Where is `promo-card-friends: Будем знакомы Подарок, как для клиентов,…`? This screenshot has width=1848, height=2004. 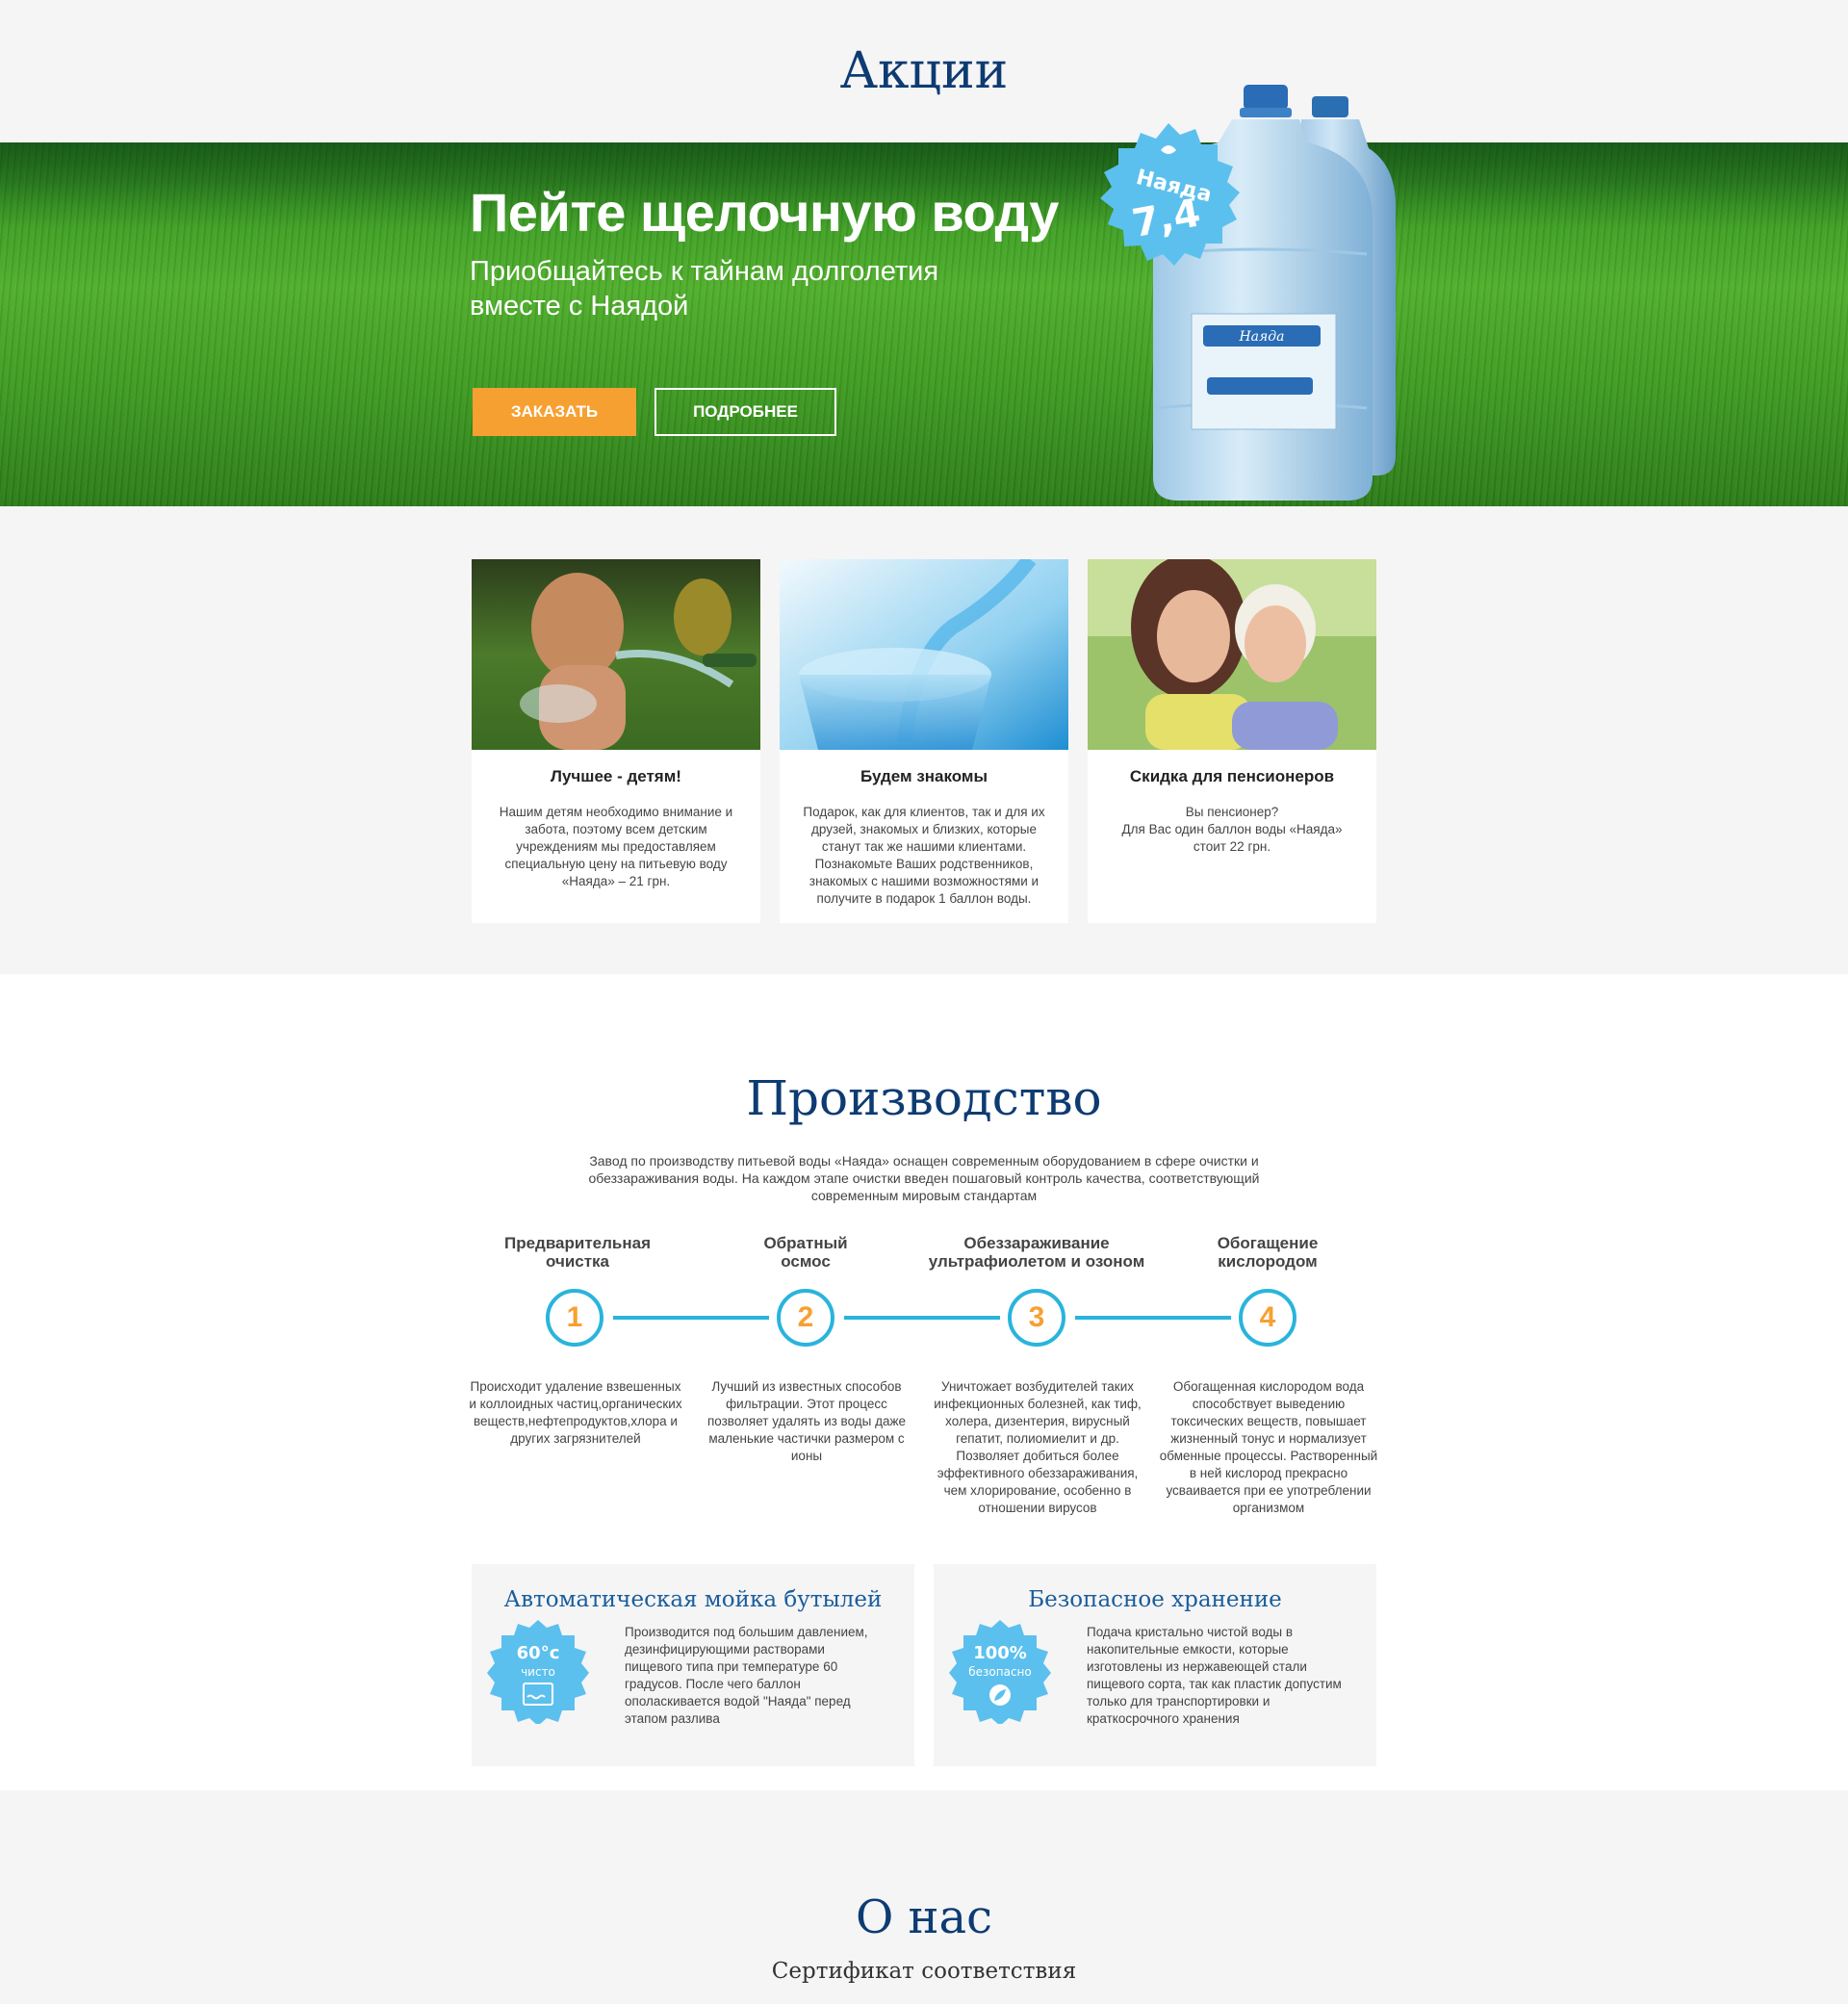
promo-card-friends: Будем знакомы Подарок, как для клиентов,… is located at coordinates (924, 741).